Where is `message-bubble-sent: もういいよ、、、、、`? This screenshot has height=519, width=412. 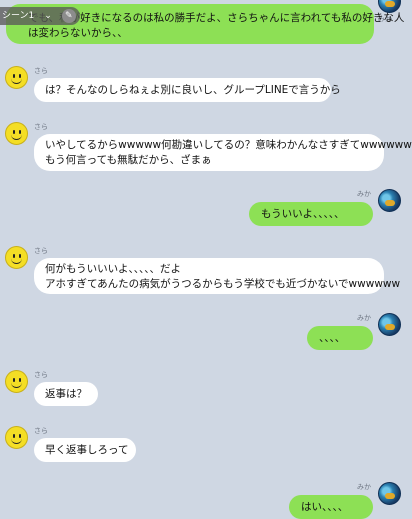
message-bubble-sent: もういいよ、、、、、 is located at coordinates (311, 214).